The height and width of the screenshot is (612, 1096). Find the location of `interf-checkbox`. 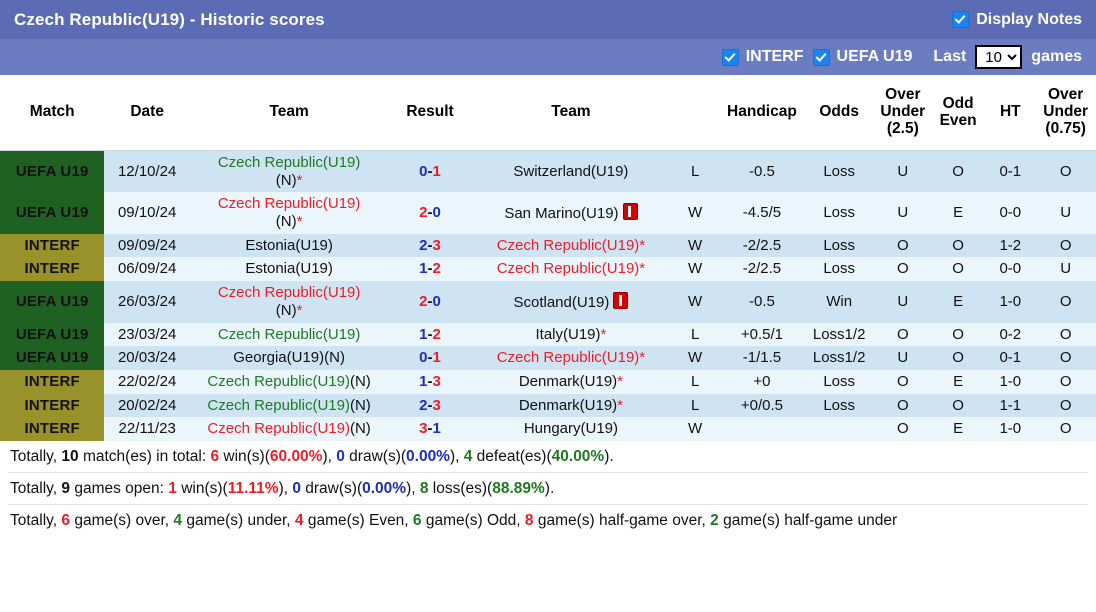

interf-checkbox is located at coordinates (730, 57).